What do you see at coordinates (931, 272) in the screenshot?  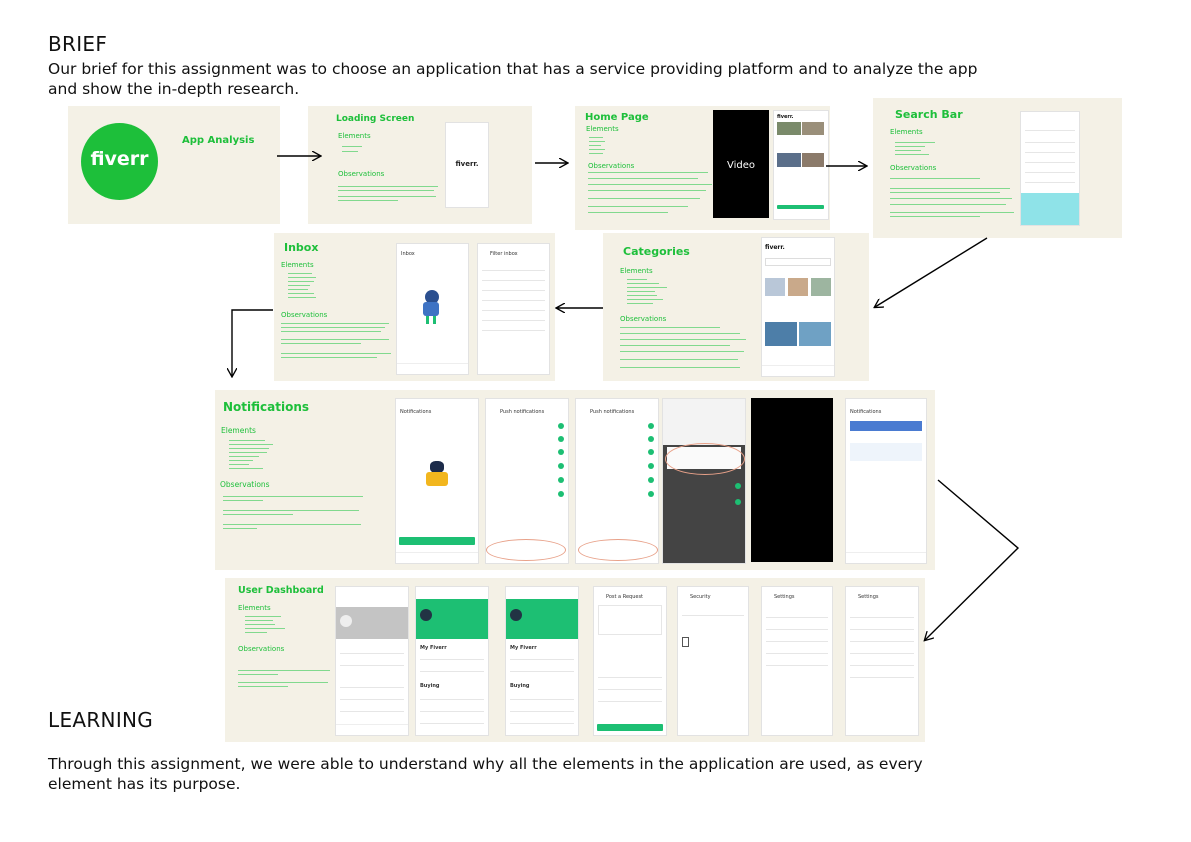 I see `arrow-search-to-categories` at bounding box center [931, 272].